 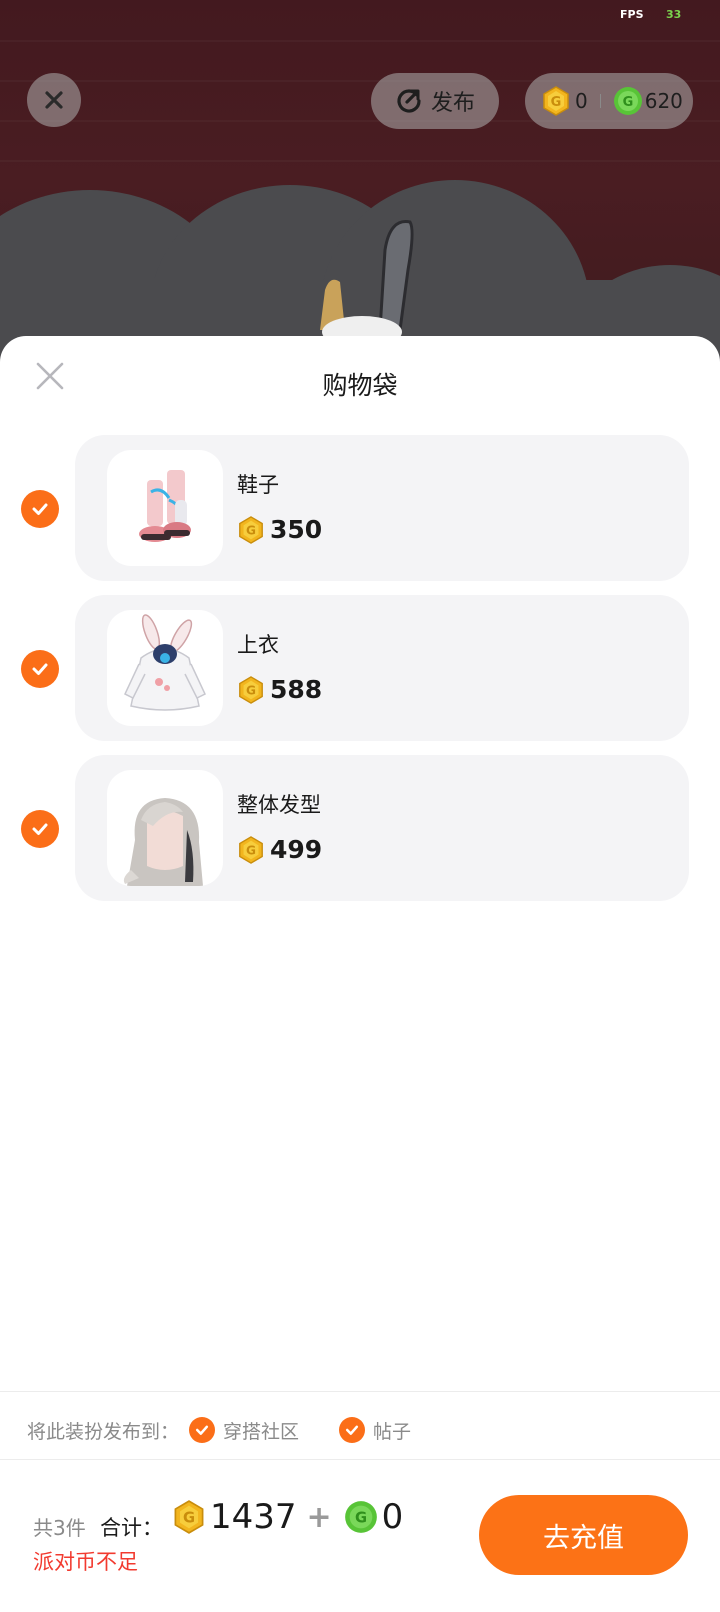 I want to click on item-price-value: 499, so click(x=296, y=849).